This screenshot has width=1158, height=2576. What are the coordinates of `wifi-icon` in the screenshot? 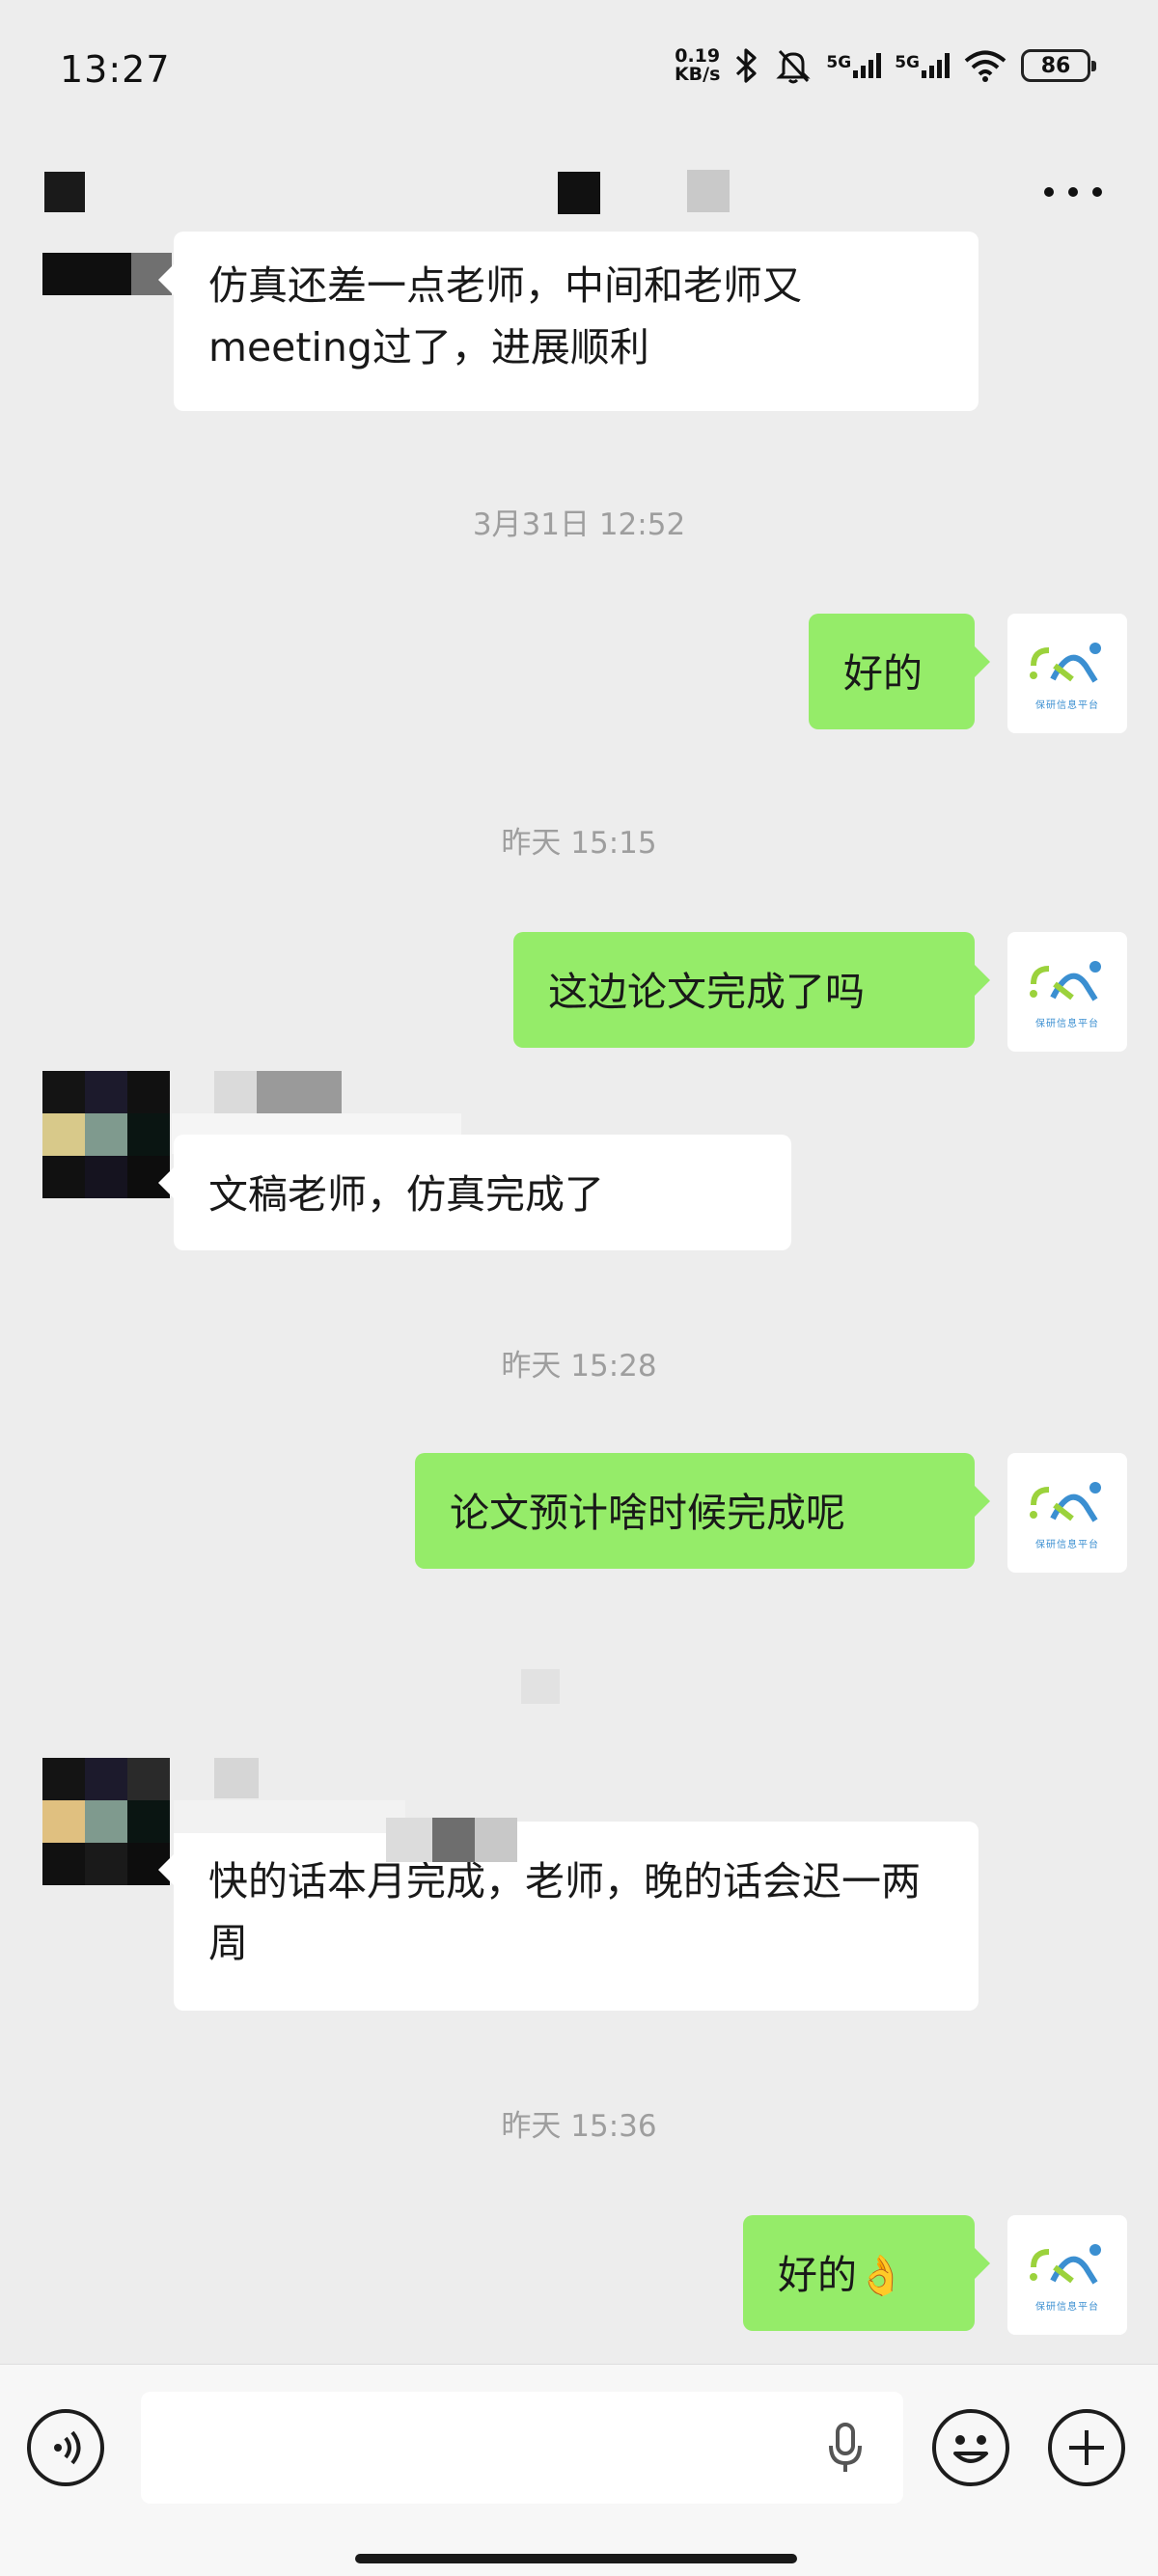 It's located at (985, 66).